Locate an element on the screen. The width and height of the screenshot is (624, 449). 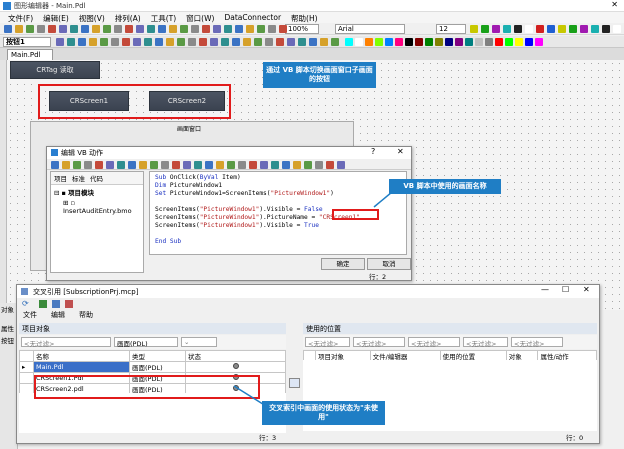
filter-name: <无过滤> is located at coordinates (66, 342).